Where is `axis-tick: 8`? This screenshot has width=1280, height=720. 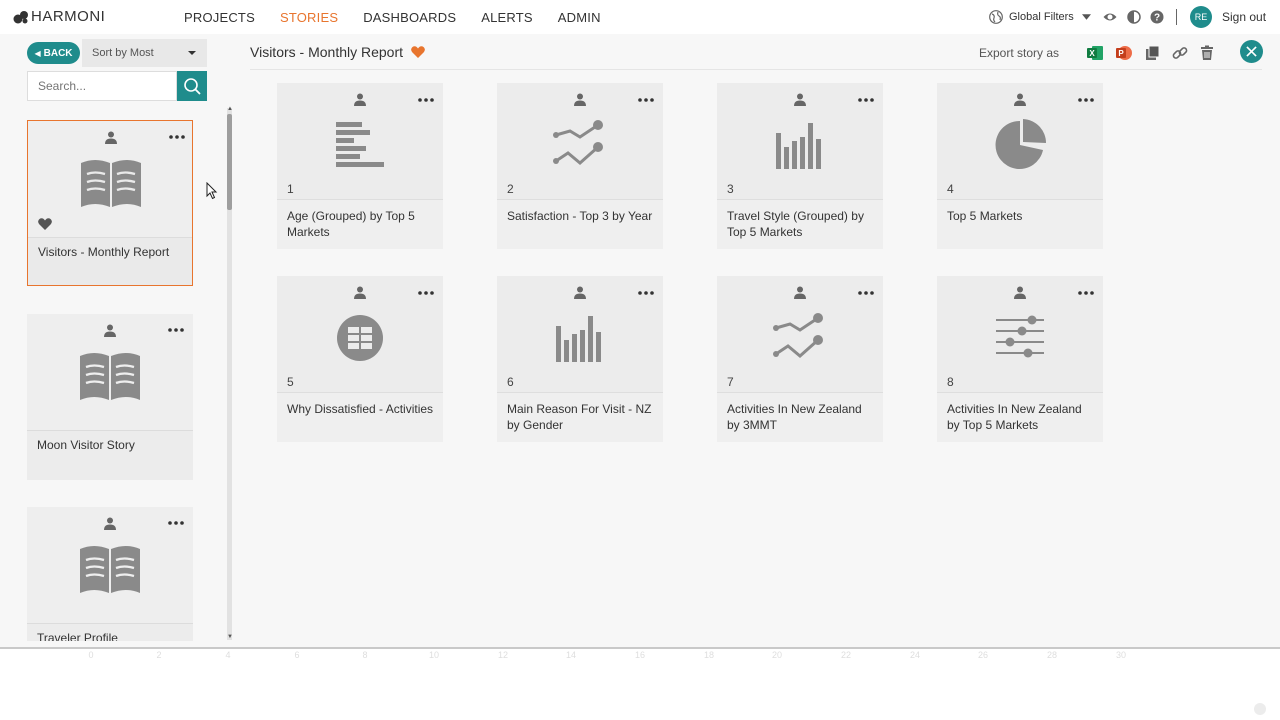 axis-tick: 8 is located at coordinates (365, 655).